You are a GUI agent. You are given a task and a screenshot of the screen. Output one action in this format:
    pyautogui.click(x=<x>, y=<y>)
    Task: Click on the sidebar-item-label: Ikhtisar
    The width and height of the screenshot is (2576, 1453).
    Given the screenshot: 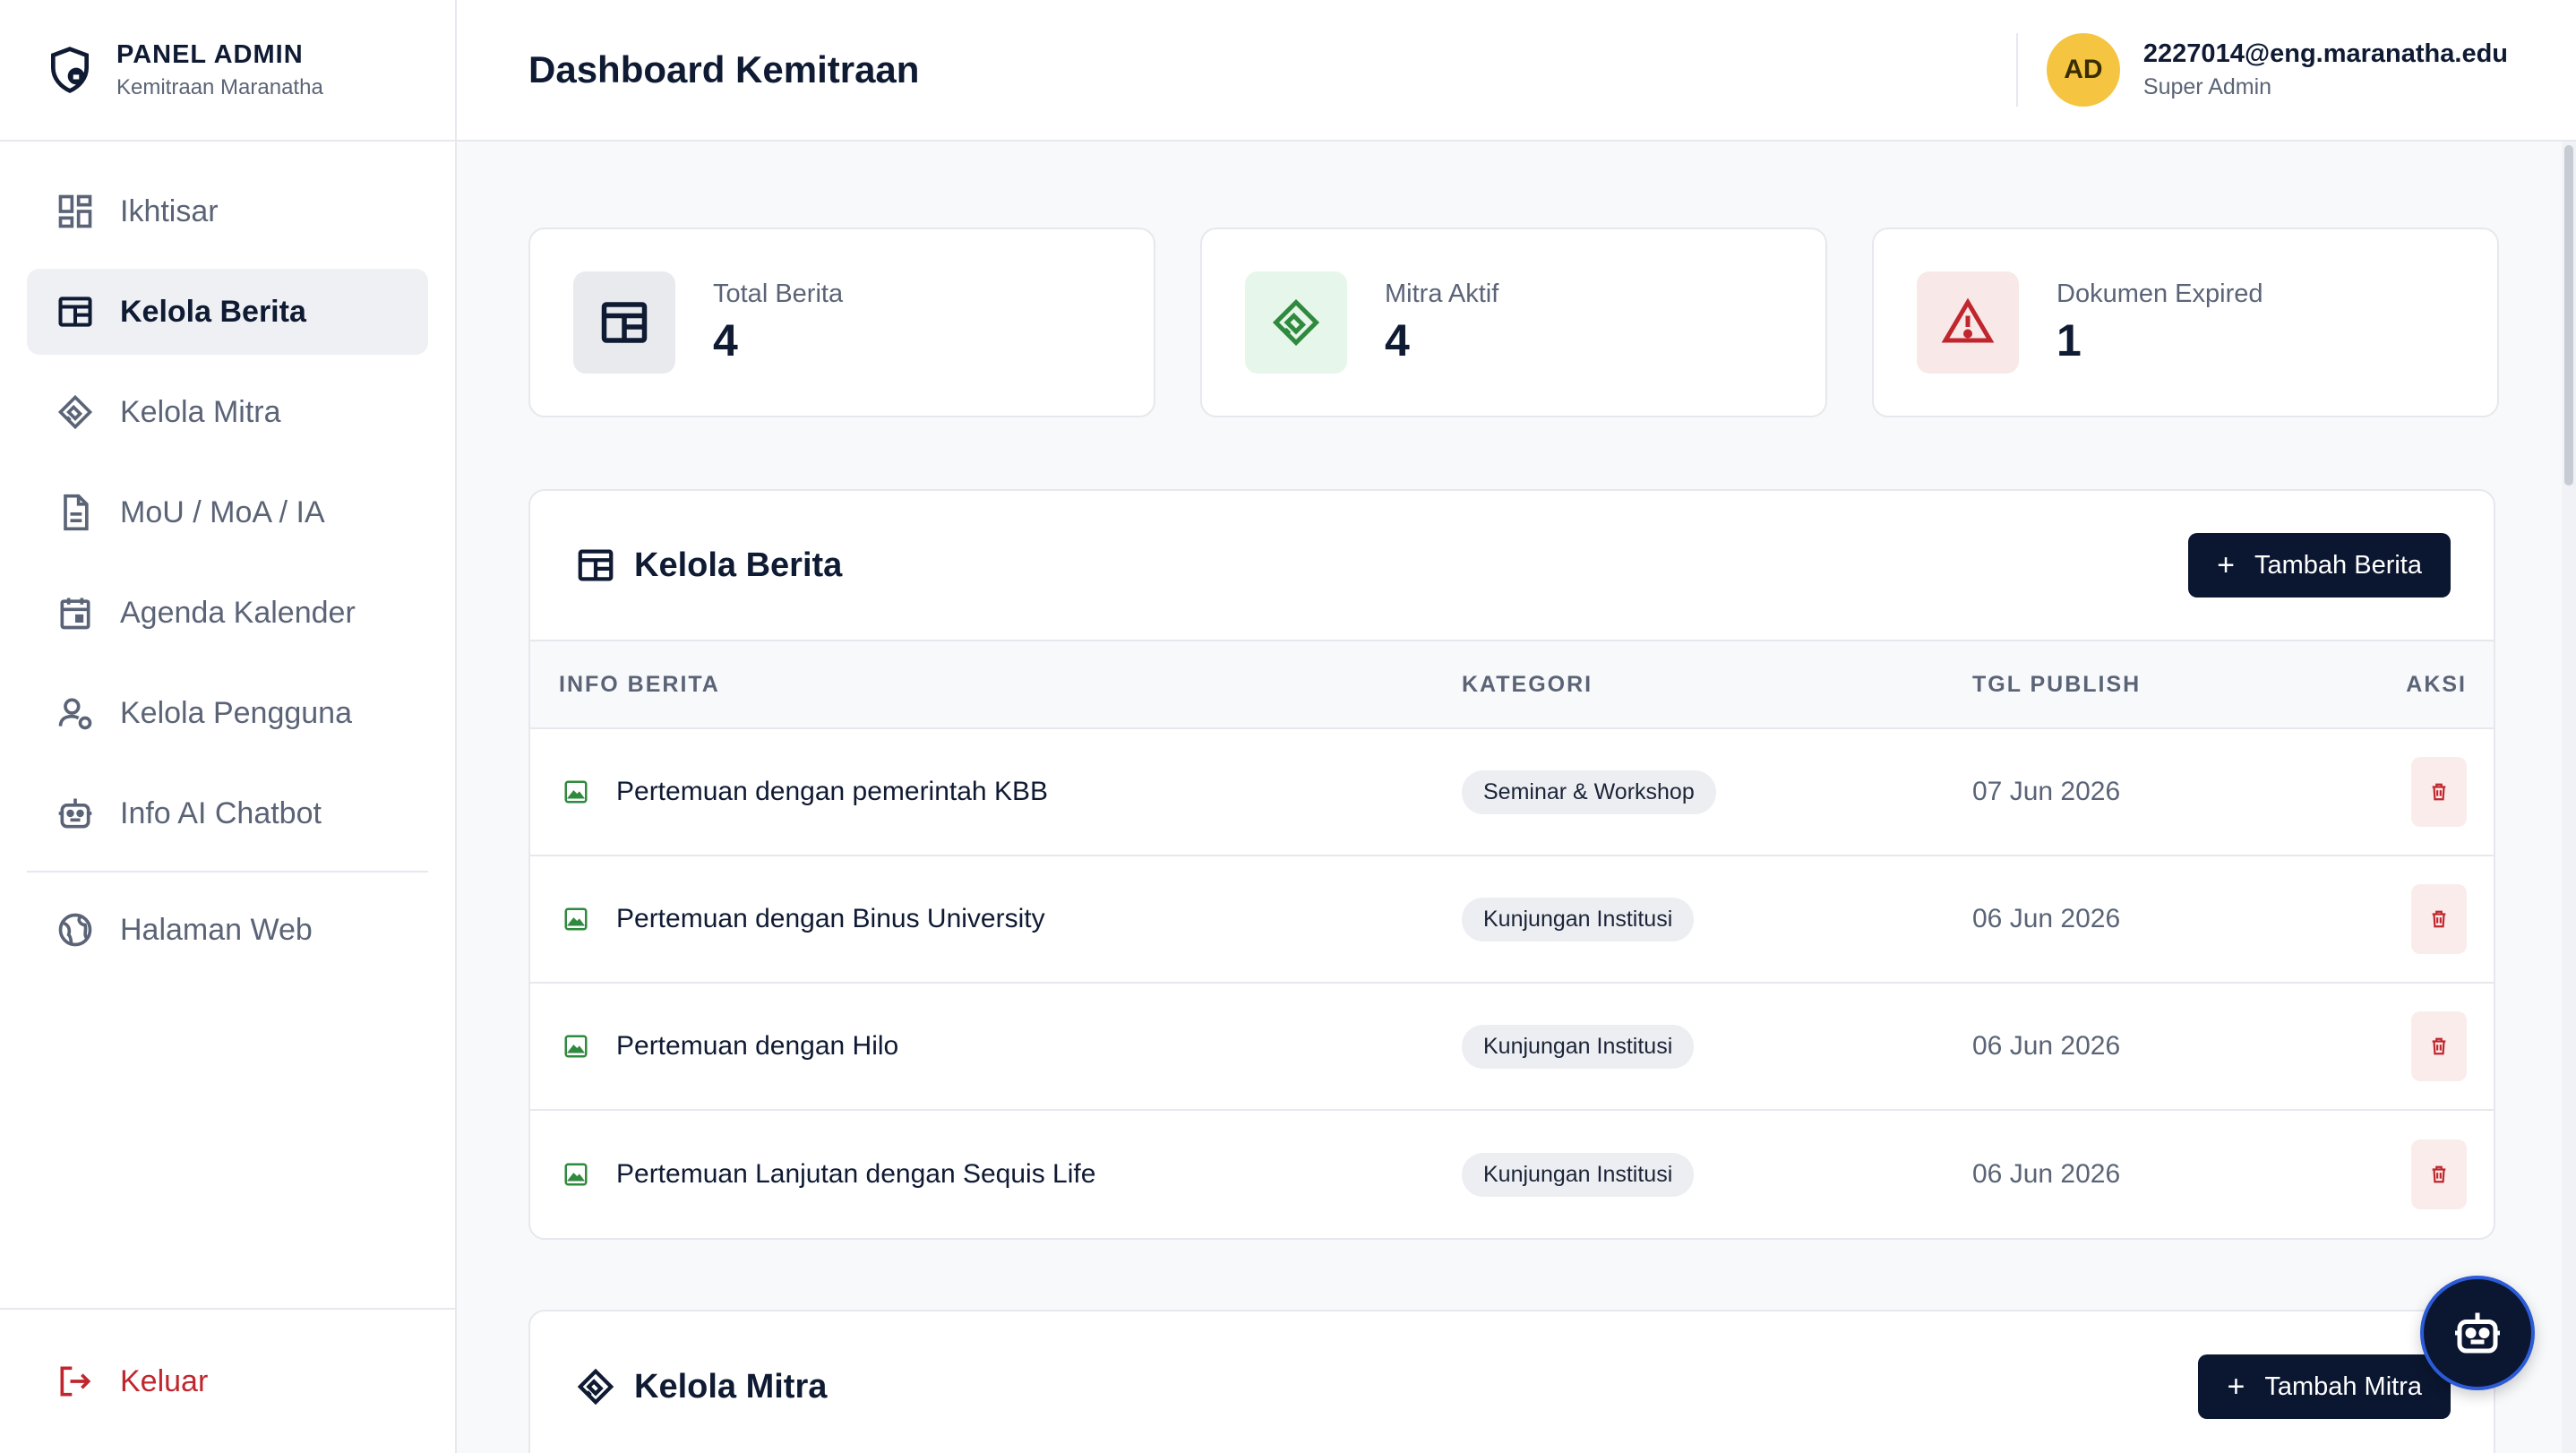 What is the action you would take?
    pyautogui.click(x=169, y=211)
    